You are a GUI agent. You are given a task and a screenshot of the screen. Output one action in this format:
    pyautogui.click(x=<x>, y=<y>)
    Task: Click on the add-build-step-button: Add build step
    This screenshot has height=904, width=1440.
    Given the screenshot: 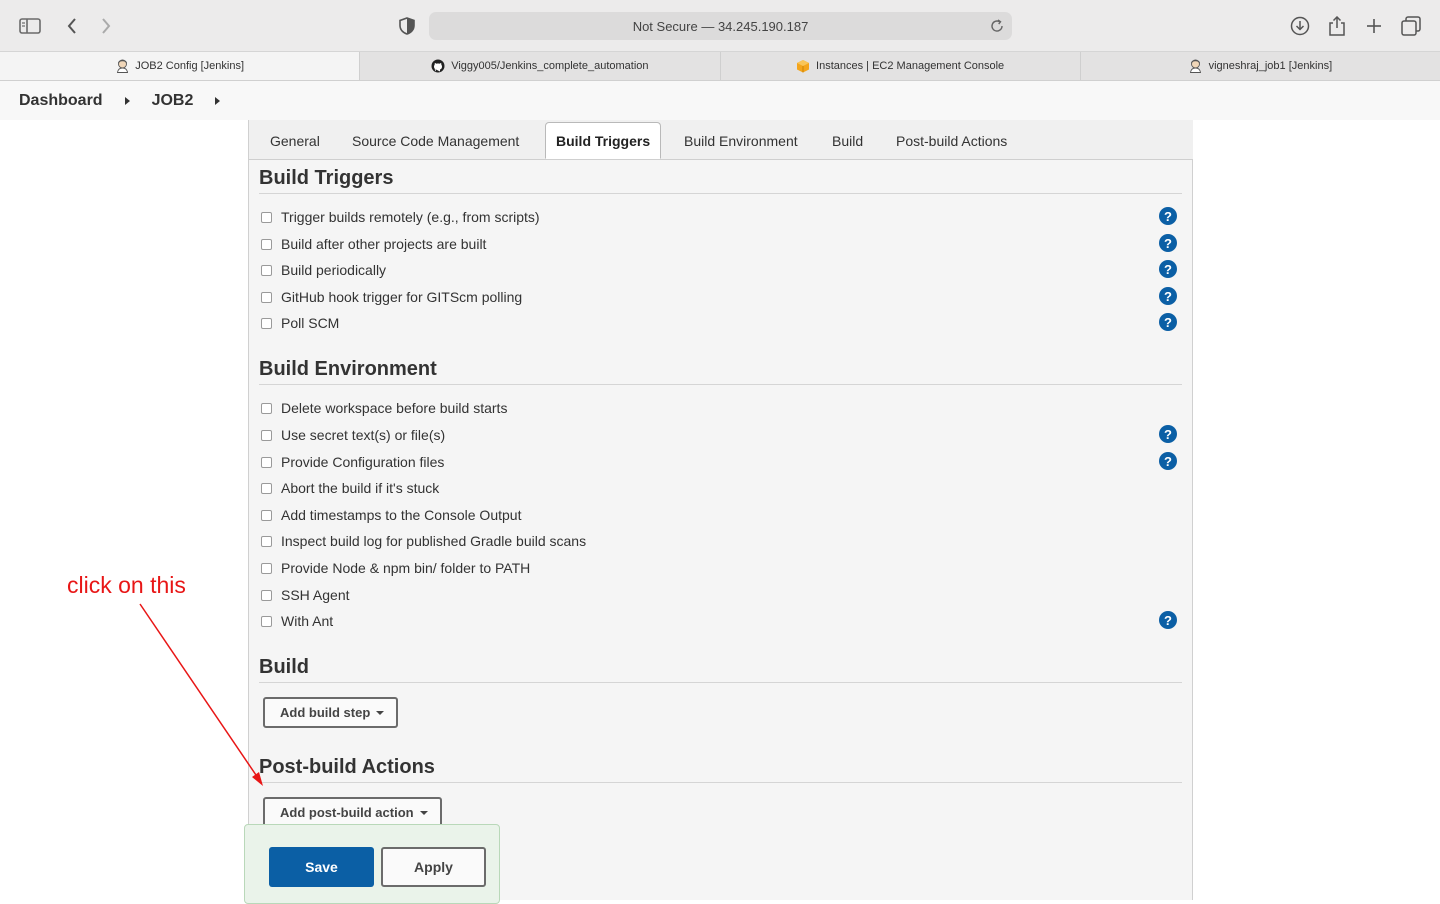 What is the action you would take?
    pyautogui.click(x=330, y=712)
    